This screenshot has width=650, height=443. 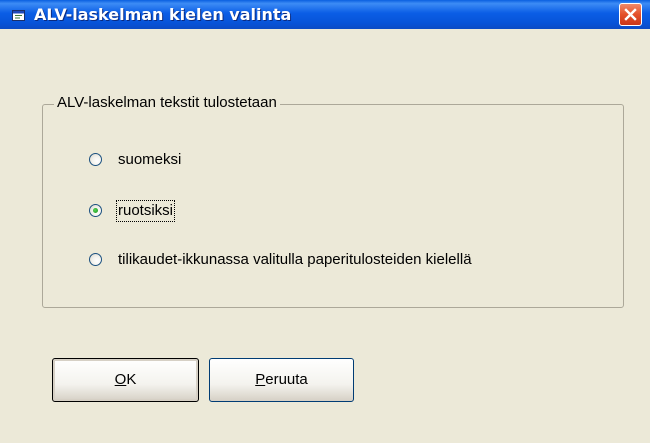 What do you see at coordinates (167, 102) in the screenshot?
I see `groupbox-legend: ALV-laskelman tekstit tulostetaan` at bounding box center [167, 102].